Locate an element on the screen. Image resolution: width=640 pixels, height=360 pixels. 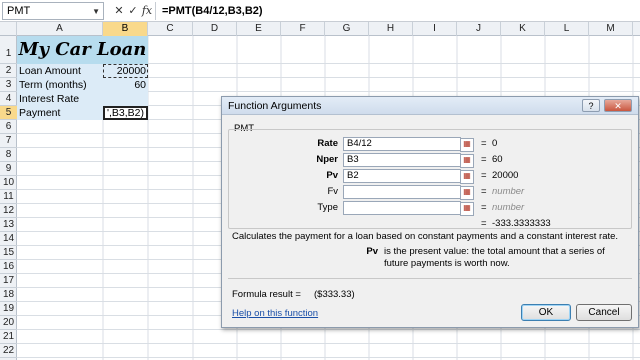
row-header: 6 is located at coordinates (8, 127).